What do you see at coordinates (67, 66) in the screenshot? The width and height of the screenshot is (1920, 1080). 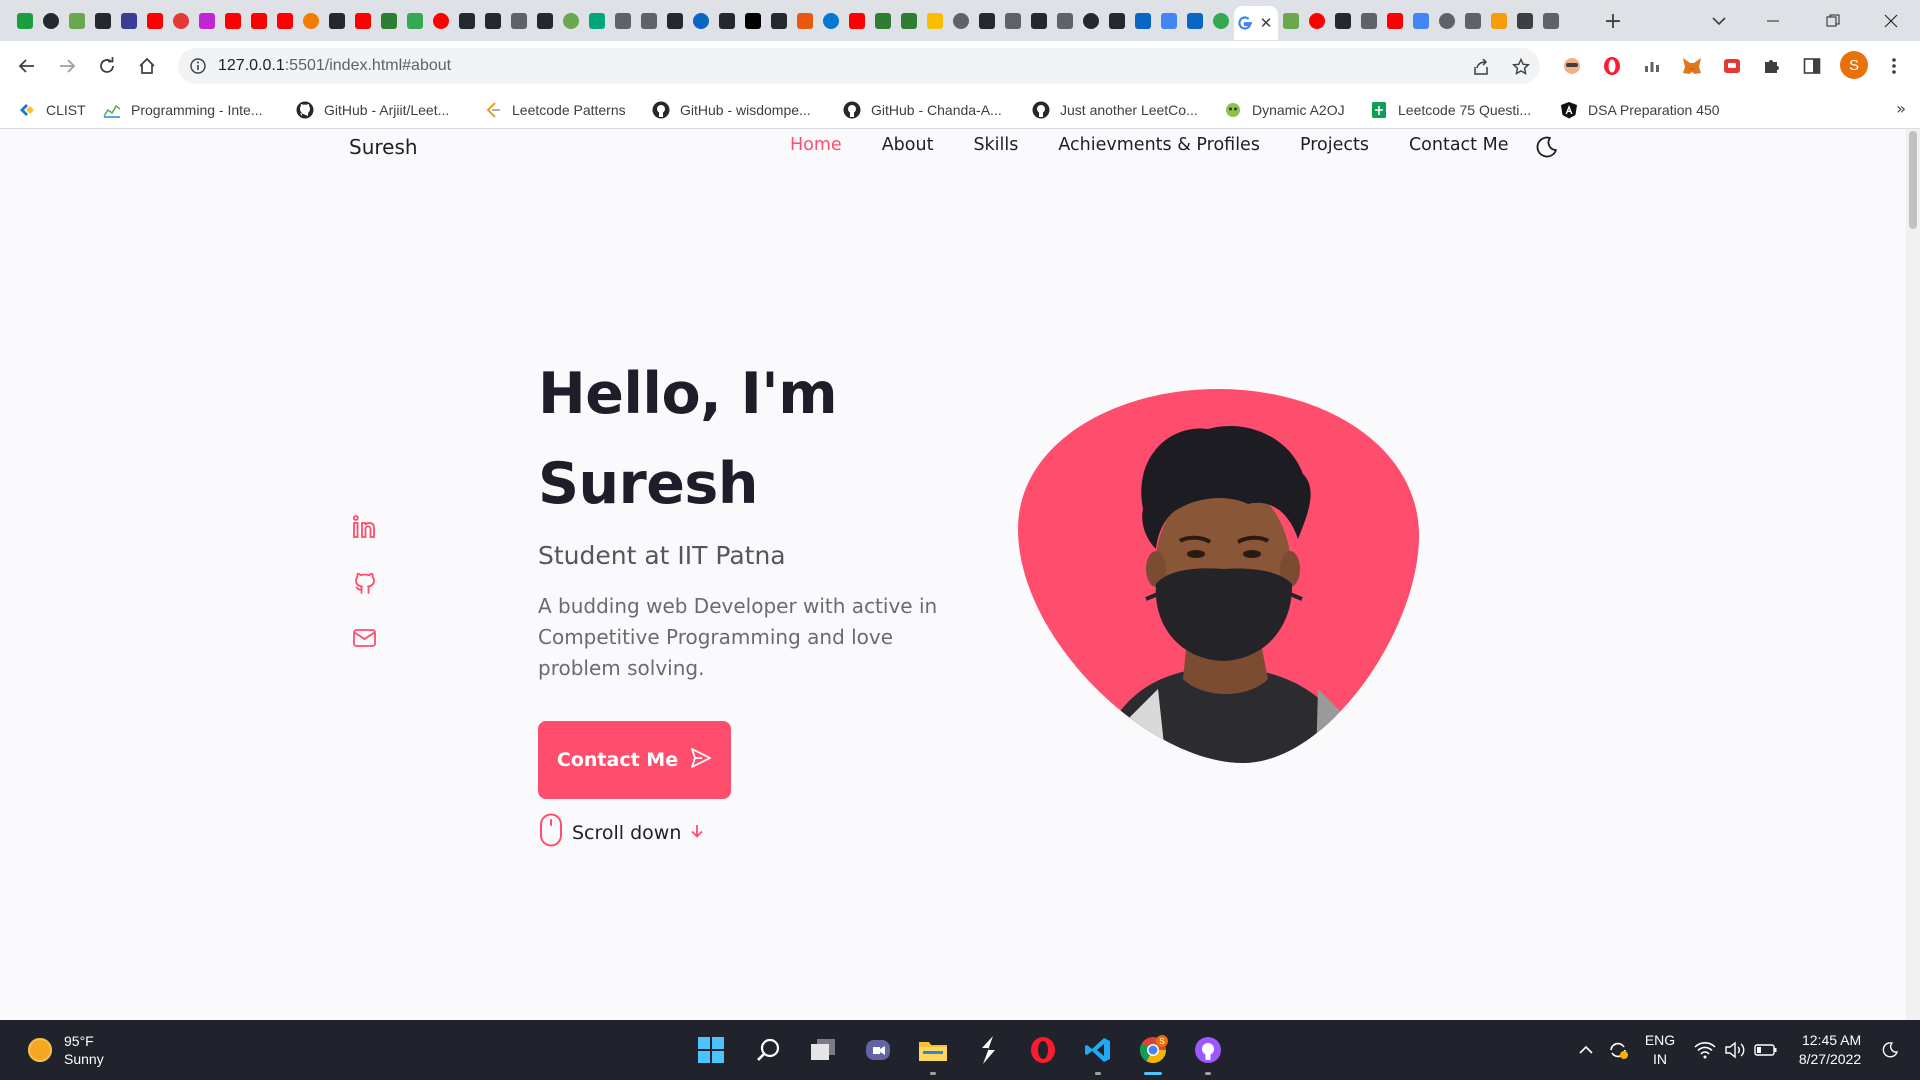 I see `forward-button` at bounding box center [67, 66].